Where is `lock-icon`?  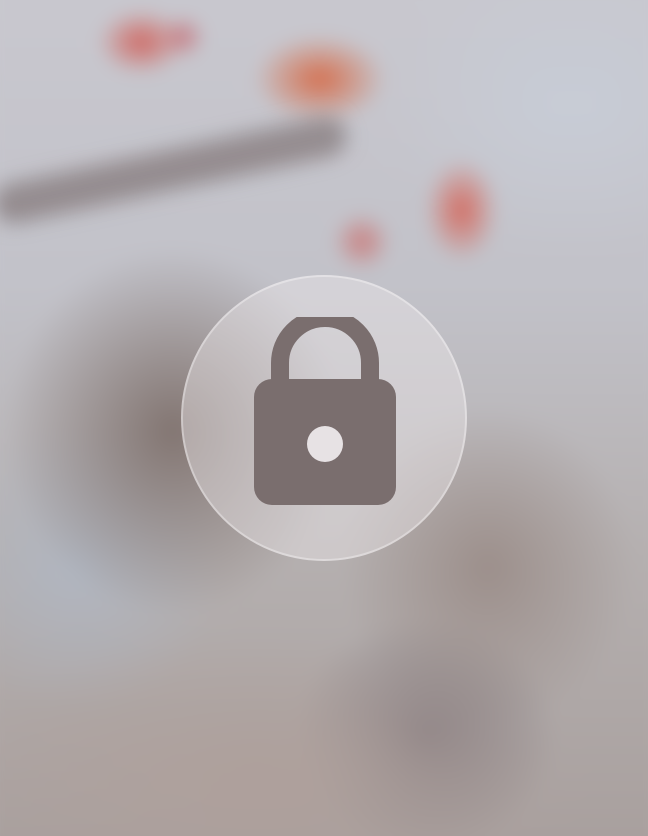 lock-icon is located at coordinates (325, 411).